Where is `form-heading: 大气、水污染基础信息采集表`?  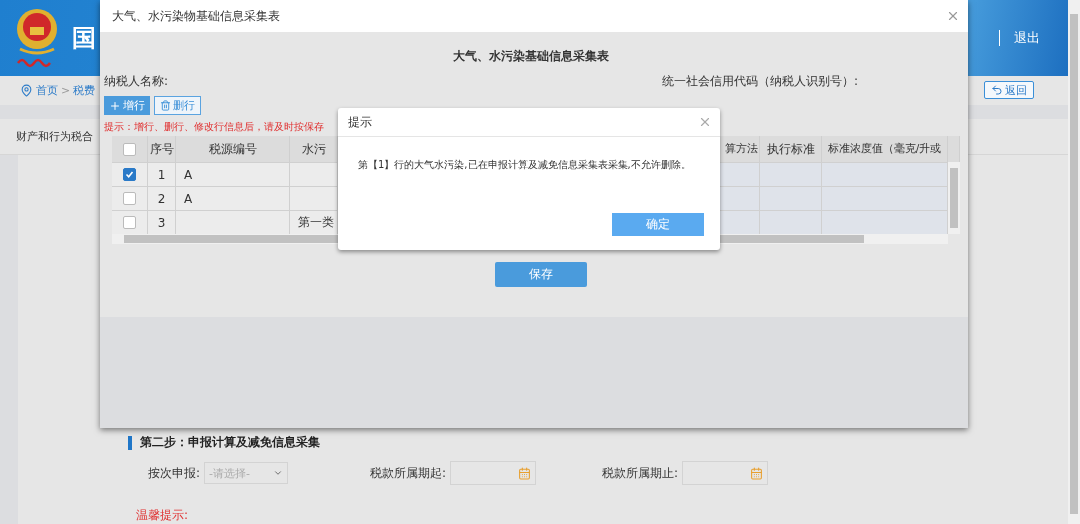
form-heading: 大气、水污染基础信息采集表 is located at coordinates (531, 56).